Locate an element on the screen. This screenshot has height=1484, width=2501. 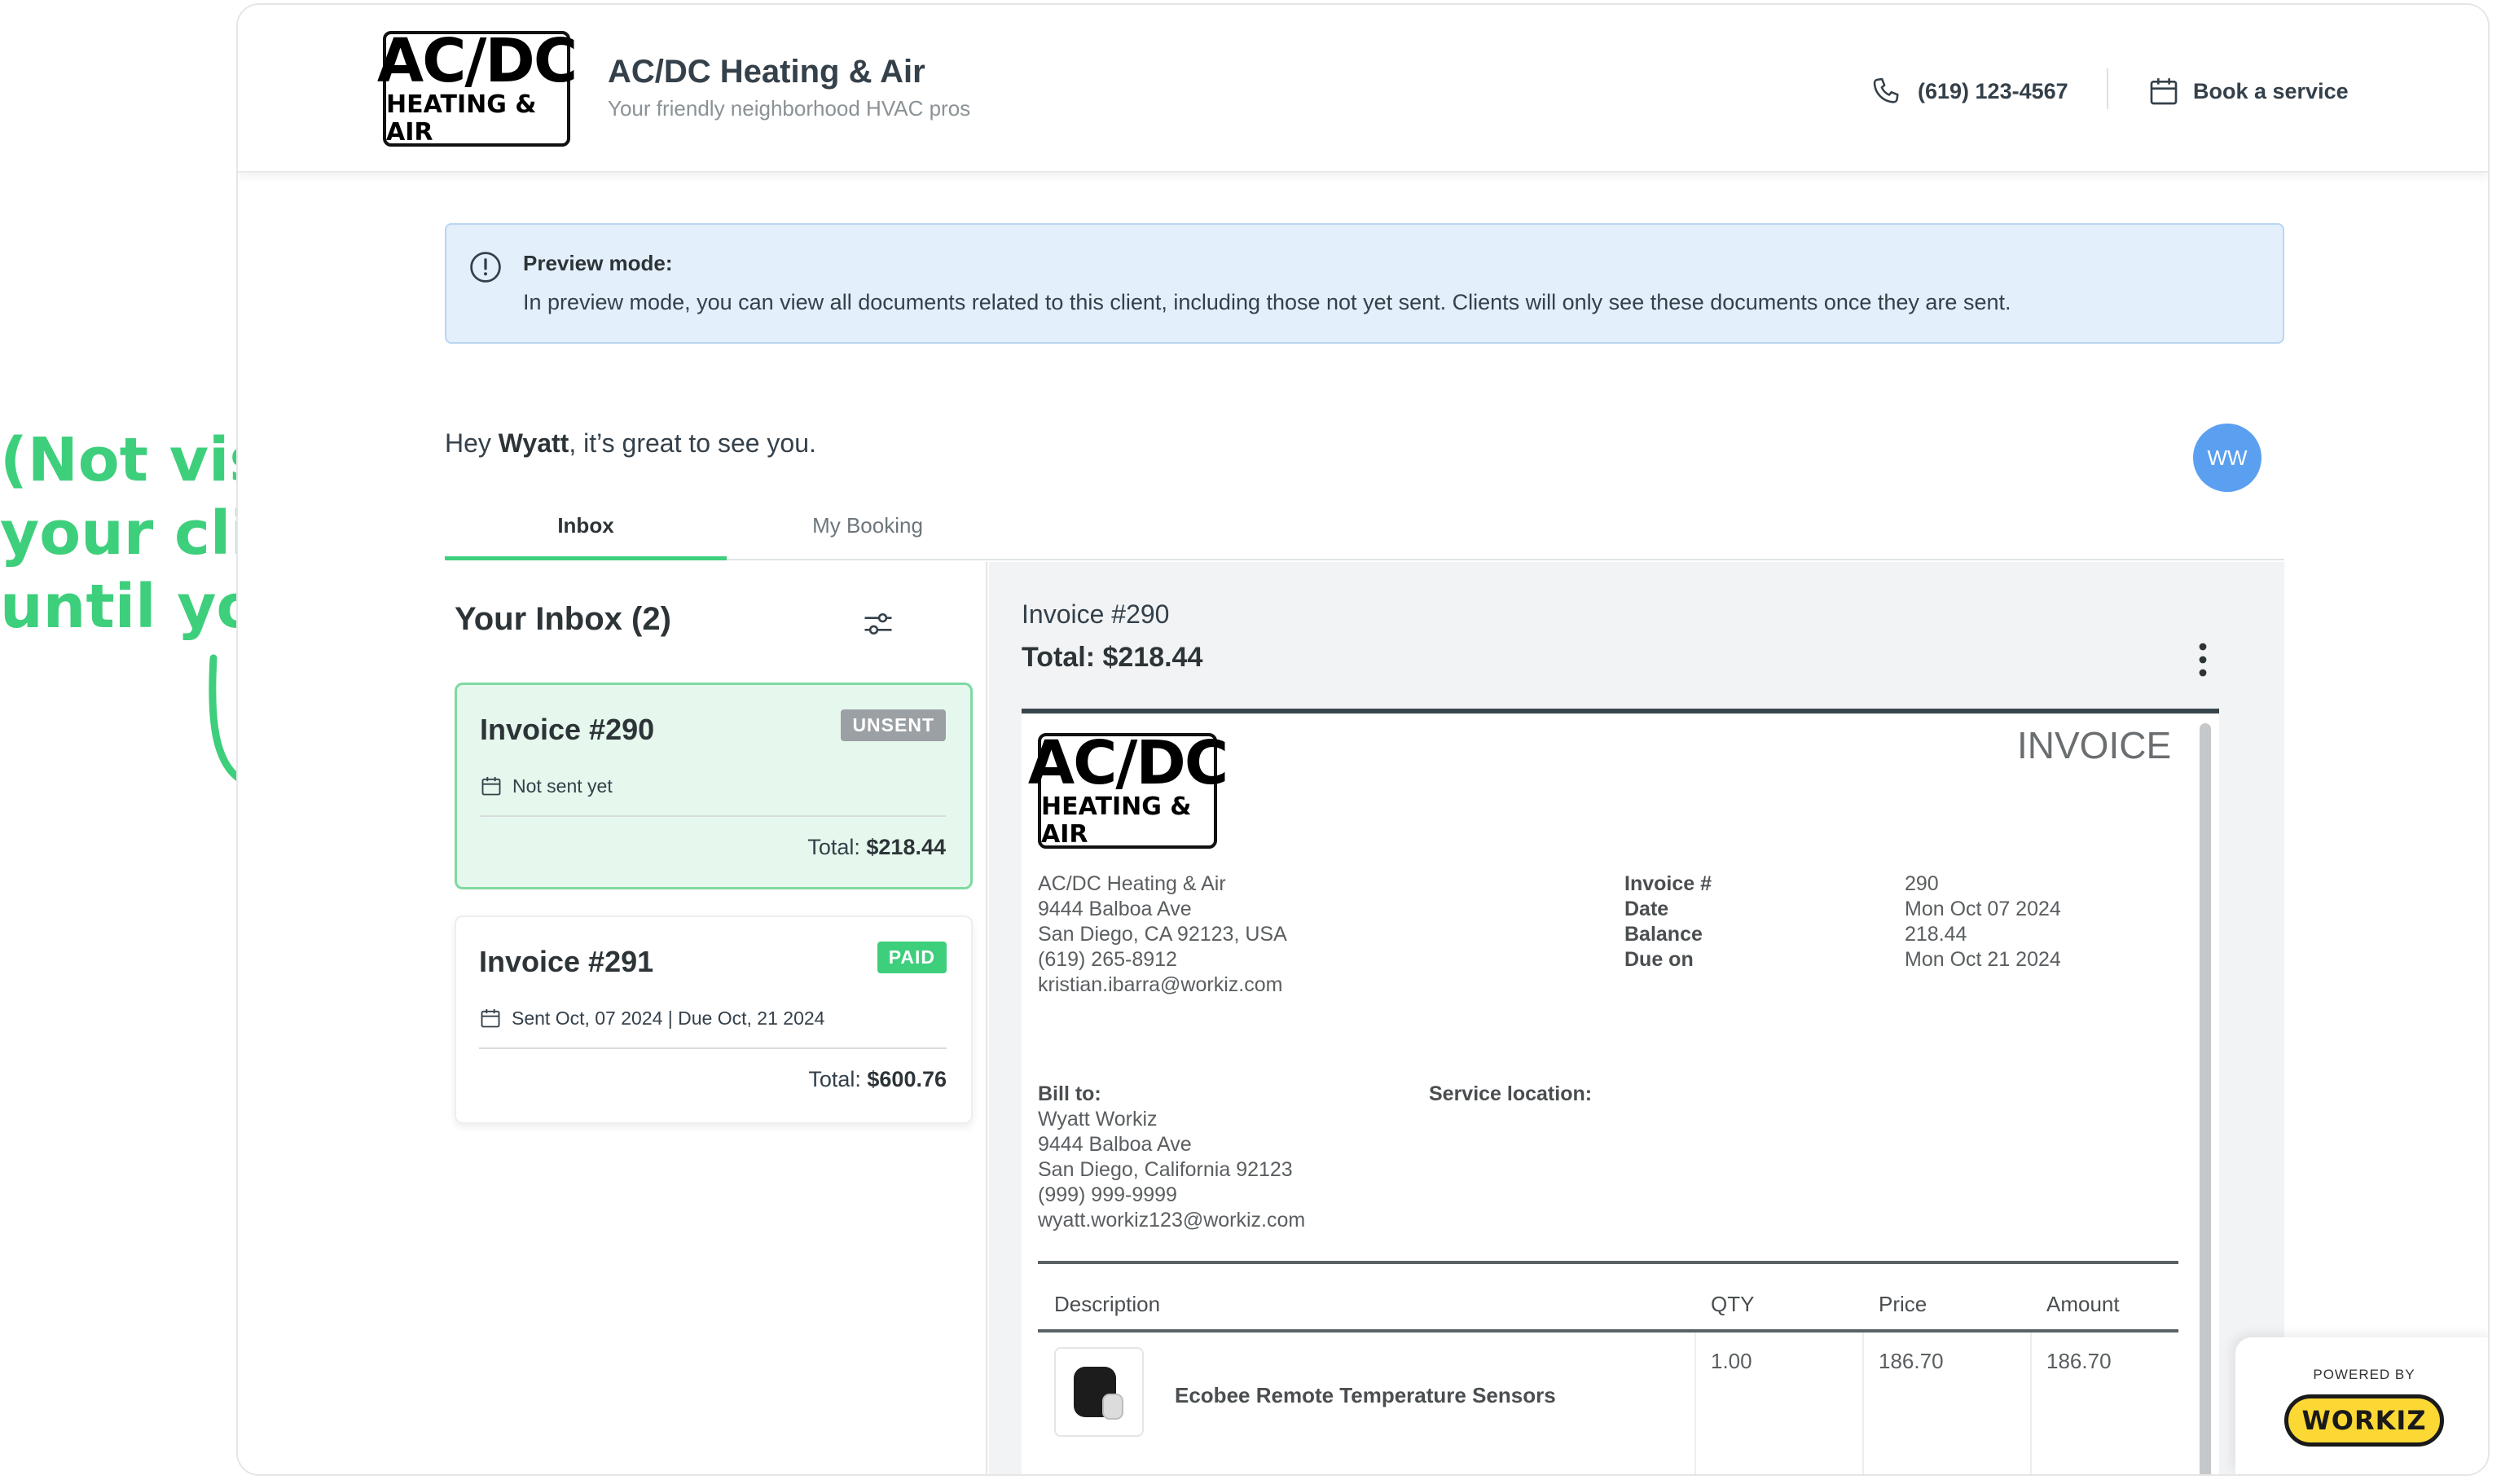
invoice-card-date-text: Sent Oct, 07 2024 | Due Oct, 21 2024 is located at coordinates (669, 1018).